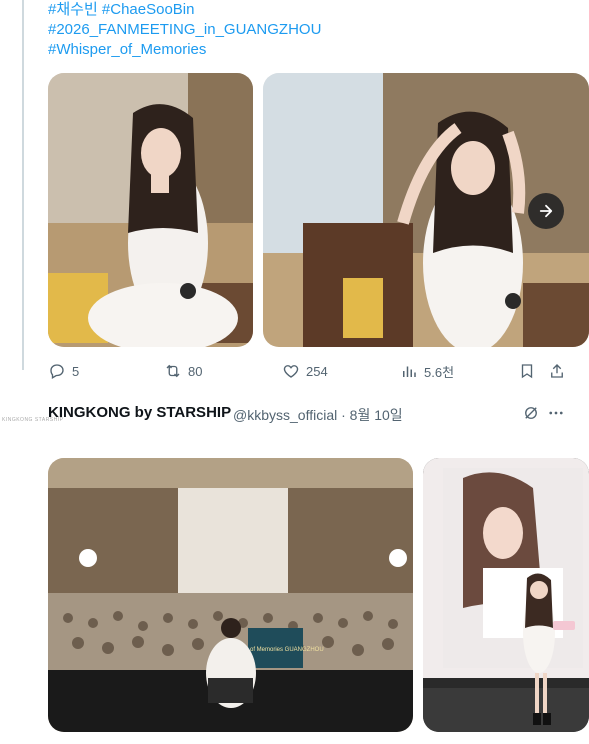 This screenshot has width=589, height=744. What do you see at coordinates (439, 372) in the screenshot?
I see `views-count: 5.6천` at bounding box center [439, 372].